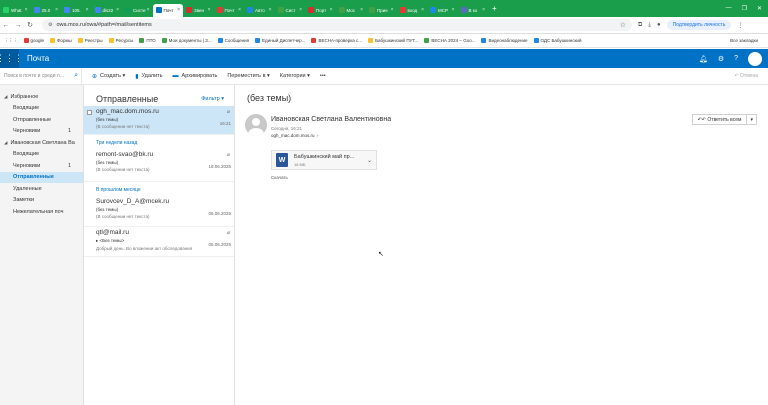 The height and width of the screenshot is (405, 768). I want to click on user-avatar, so click(755, 58).